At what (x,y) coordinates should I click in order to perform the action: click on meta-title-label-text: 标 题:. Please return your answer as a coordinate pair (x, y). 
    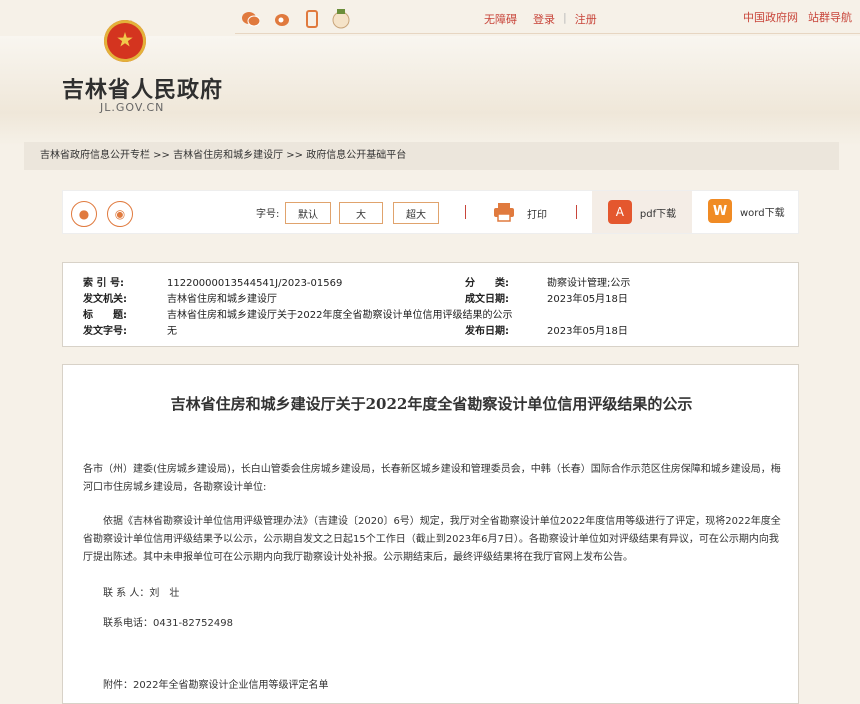
    Looking at the image, I should click on (105, 315).